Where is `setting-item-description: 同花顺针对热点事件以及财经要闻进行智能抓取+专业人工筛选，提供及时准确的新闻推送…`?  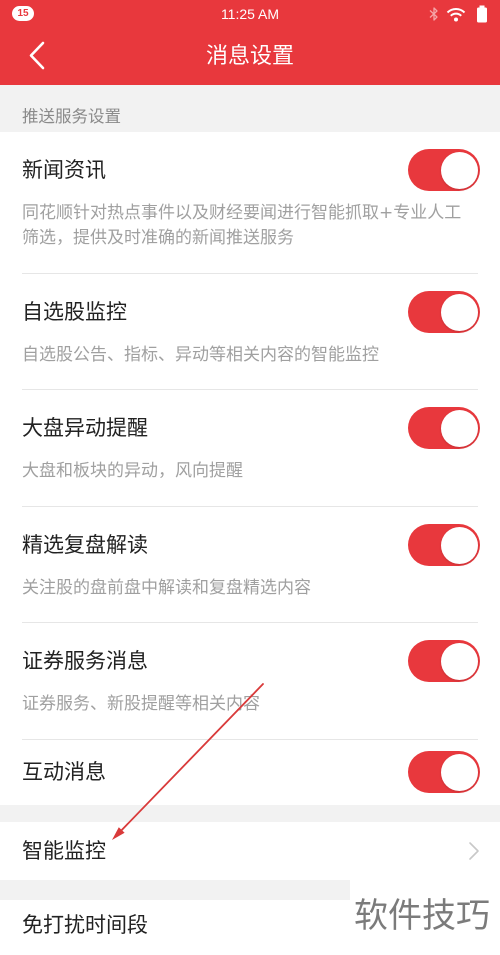 setting-item-description: 同花顺针对热点事件以及财经要闻进行智能抓取+专业人工筛选，提供及时准确的新闻推送… is located at coordinates (242, 225).